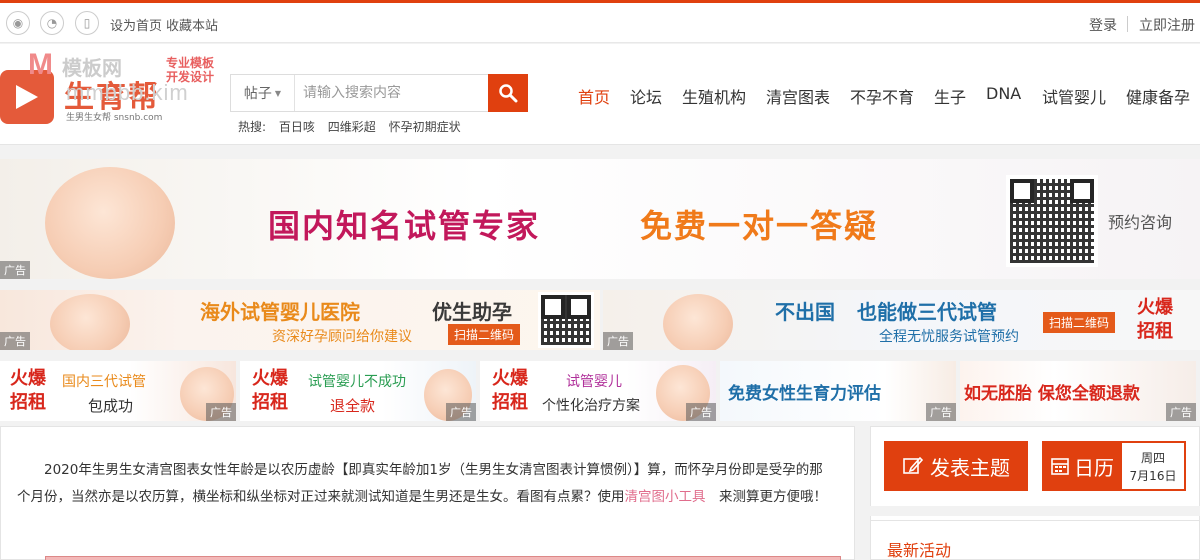 The height and width of the screenshot is (560, 1200). I want to click on nav-ivf: 试管婴儿, so click(1074, 96).